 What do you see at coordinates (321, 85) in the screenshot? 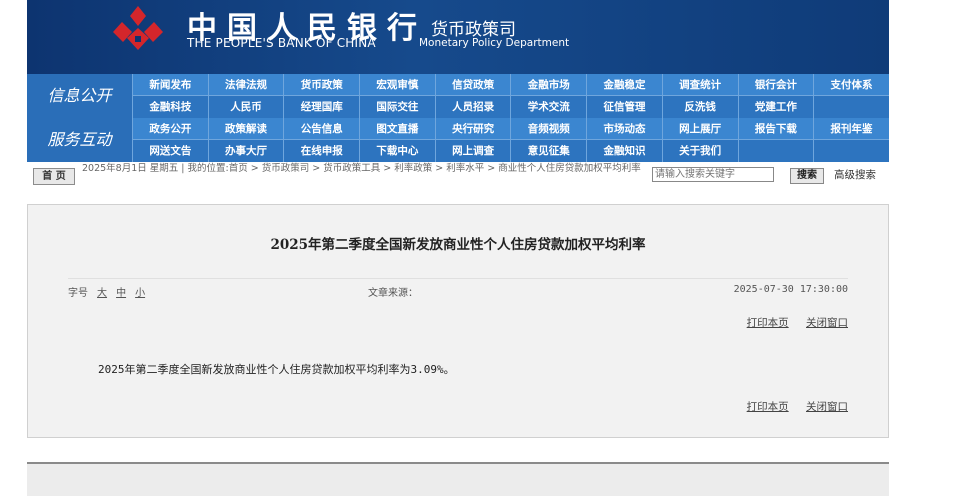
I see `nav-item: 货币政策` at bounding box center [321, 85].